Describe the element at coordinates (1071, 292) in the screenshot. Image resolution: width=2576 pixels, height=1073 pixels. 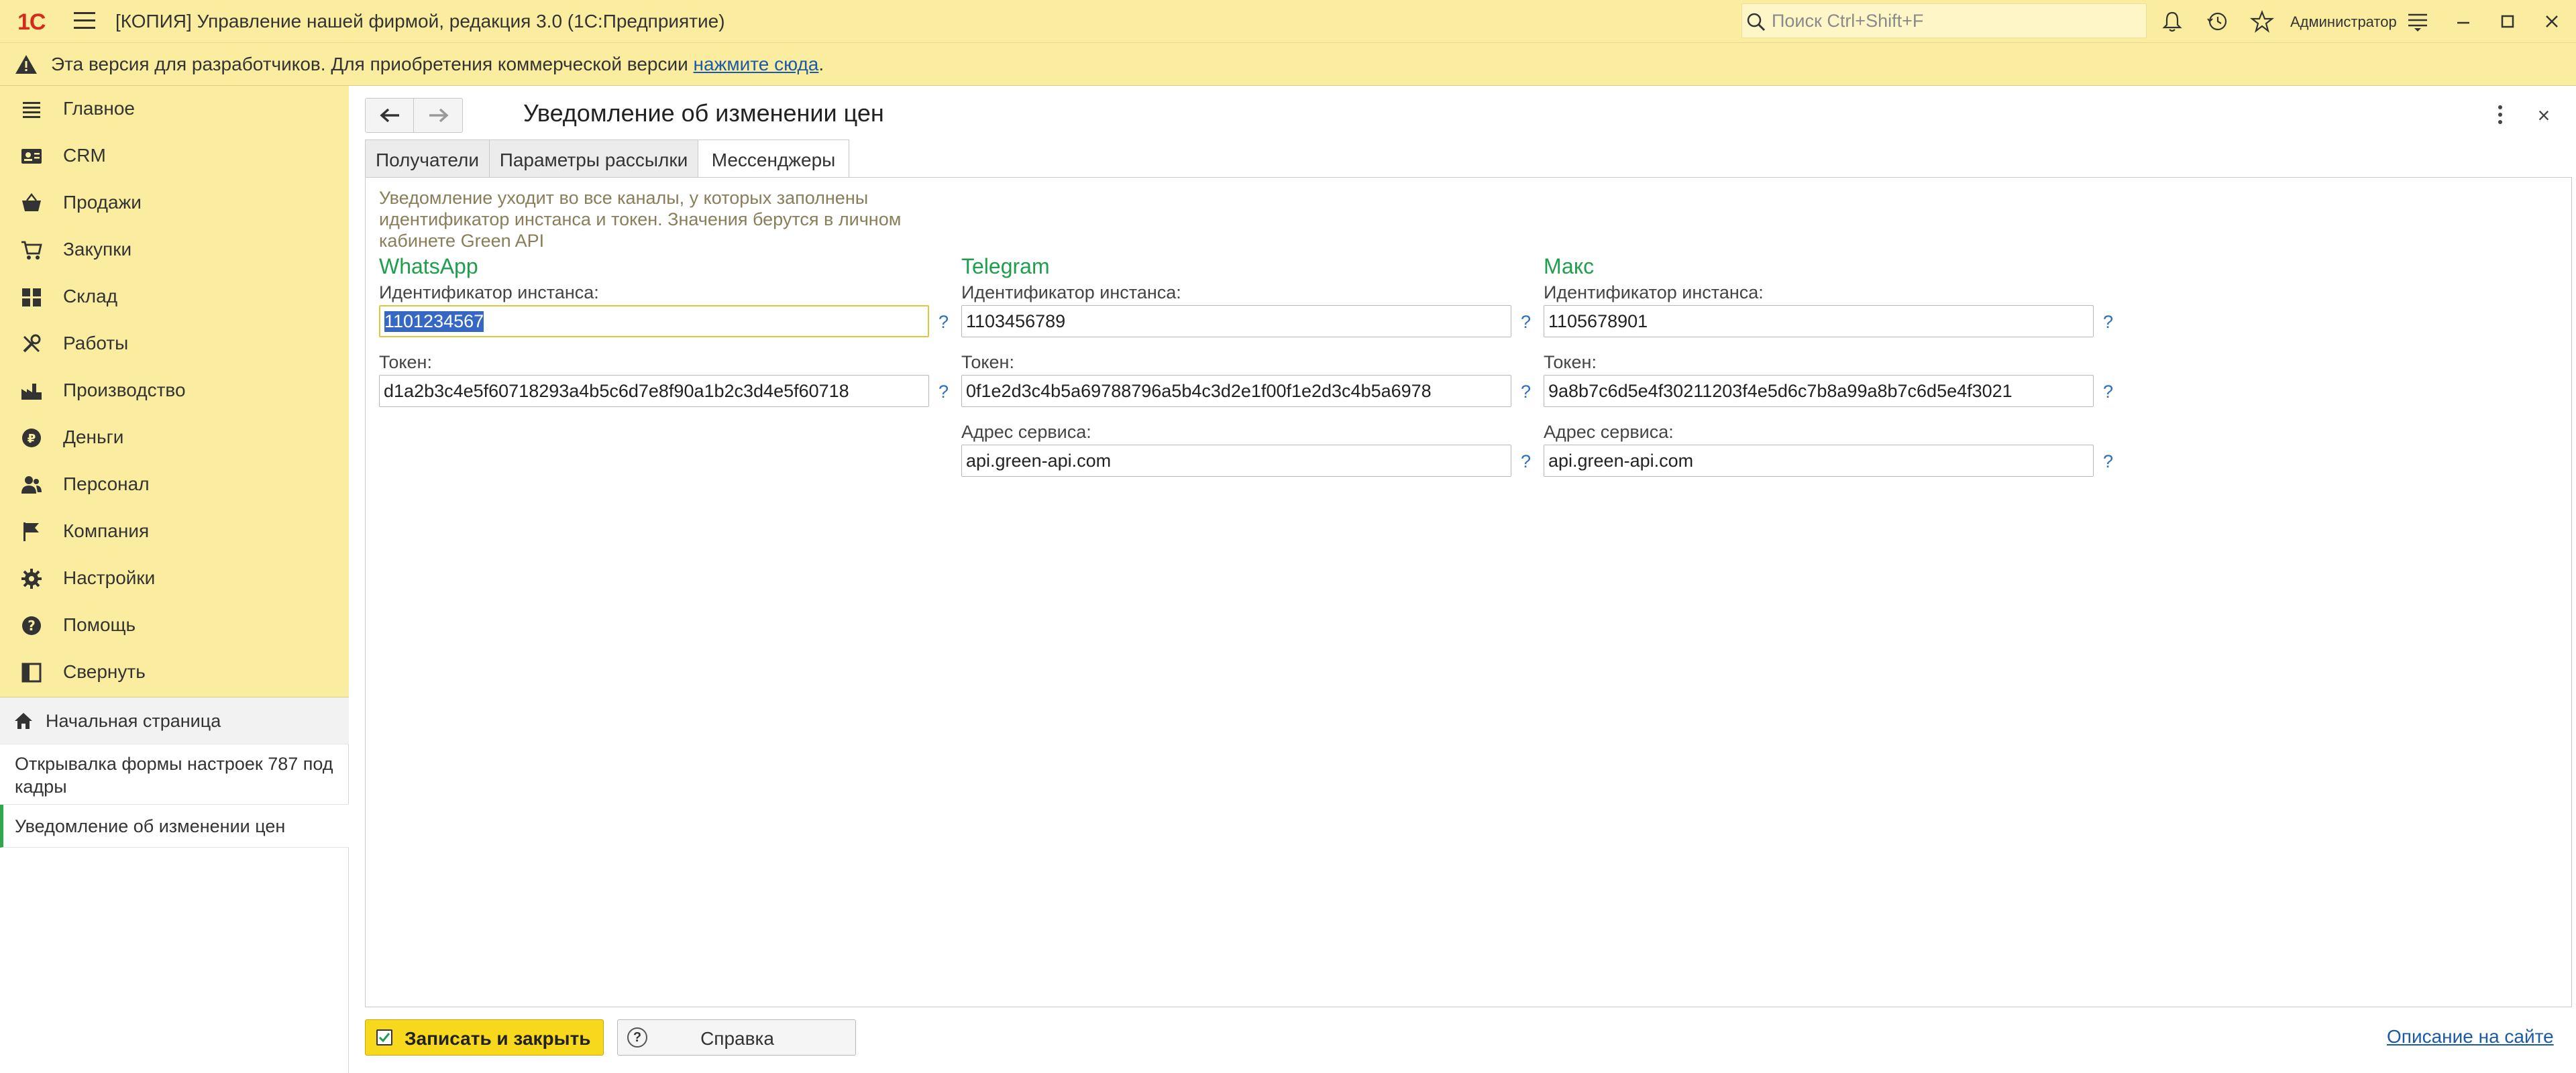
I see `telegram-instance-label: Идентификатор инстанса:` at that location.